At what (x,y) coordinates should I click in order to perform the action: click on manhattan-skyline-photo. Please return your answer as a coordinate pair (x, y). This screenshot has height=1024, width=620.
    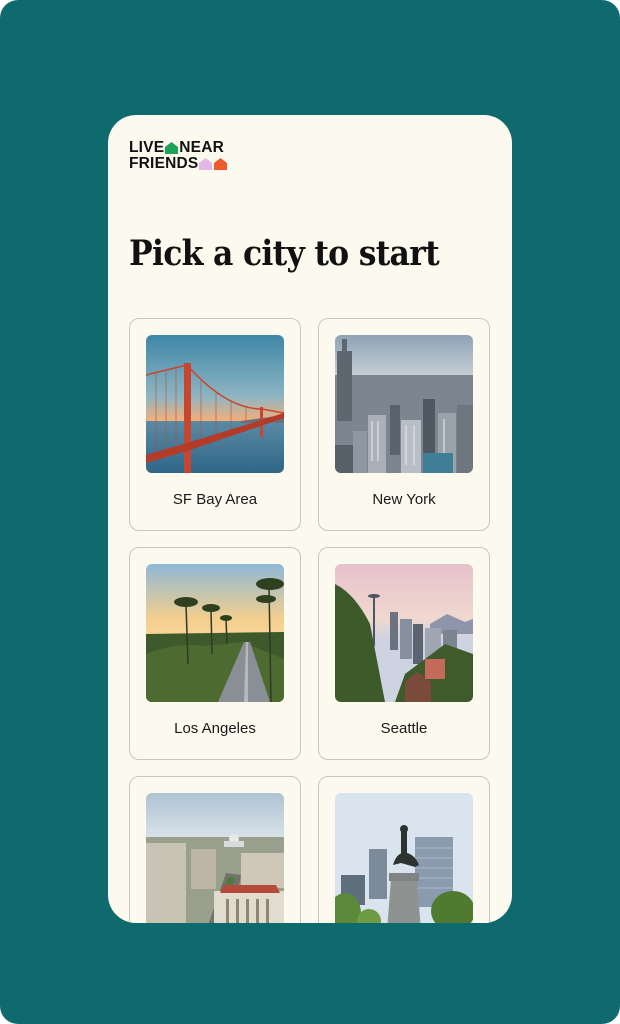
    Looking at the image, I should click on (404, 404).